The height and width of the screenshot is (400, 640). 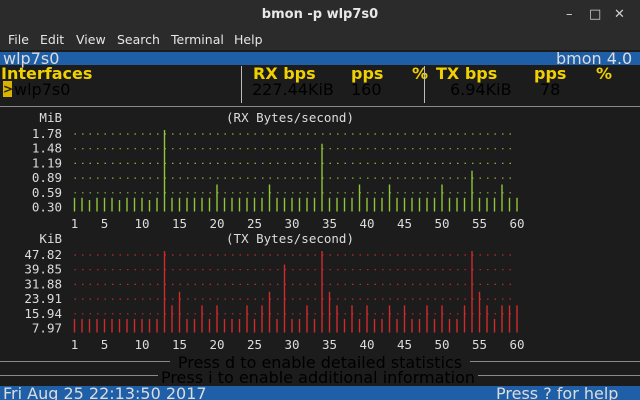 What do you see at coordinates (619, 15) in the screenshot?
I see `close-icon: ✕` at bounding box center [619, 15].